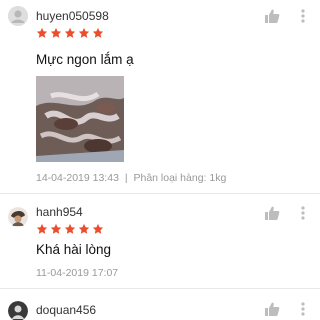 The width and height of the screenshot is (320, 320). Describe the element at coordinates (77, 178) in the screenshot. I see `review-date: 14-04-2019 13:43` at that location.